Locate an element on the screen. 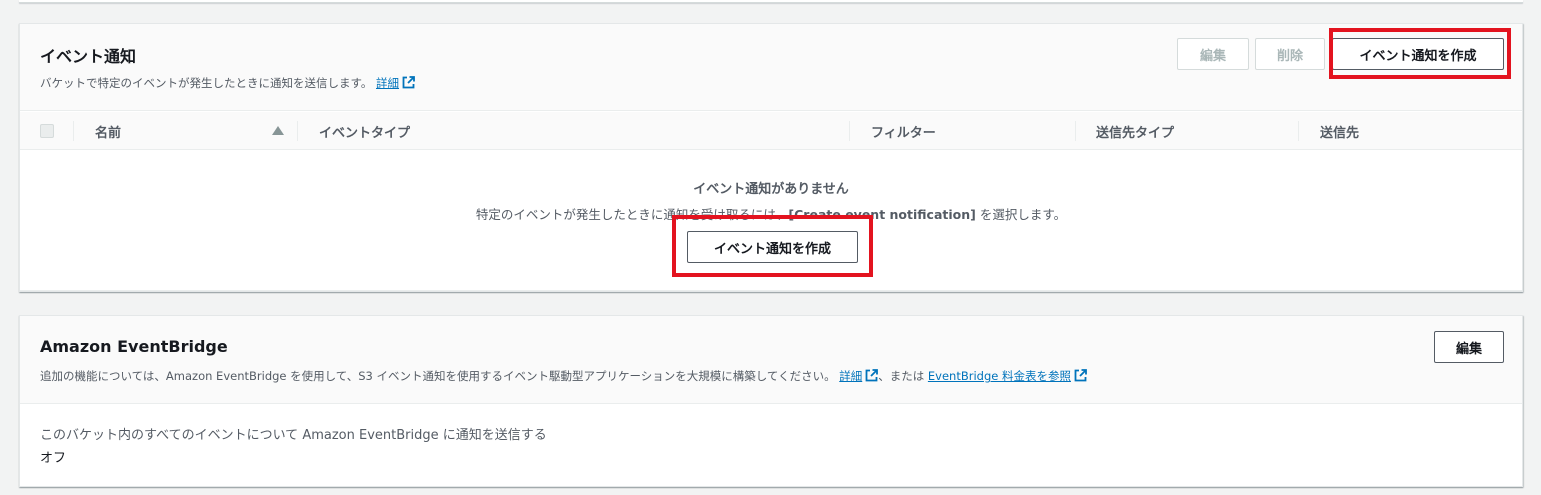  column-header-destination-type: 送信先タイプ is located at coordinates (1135, 131).